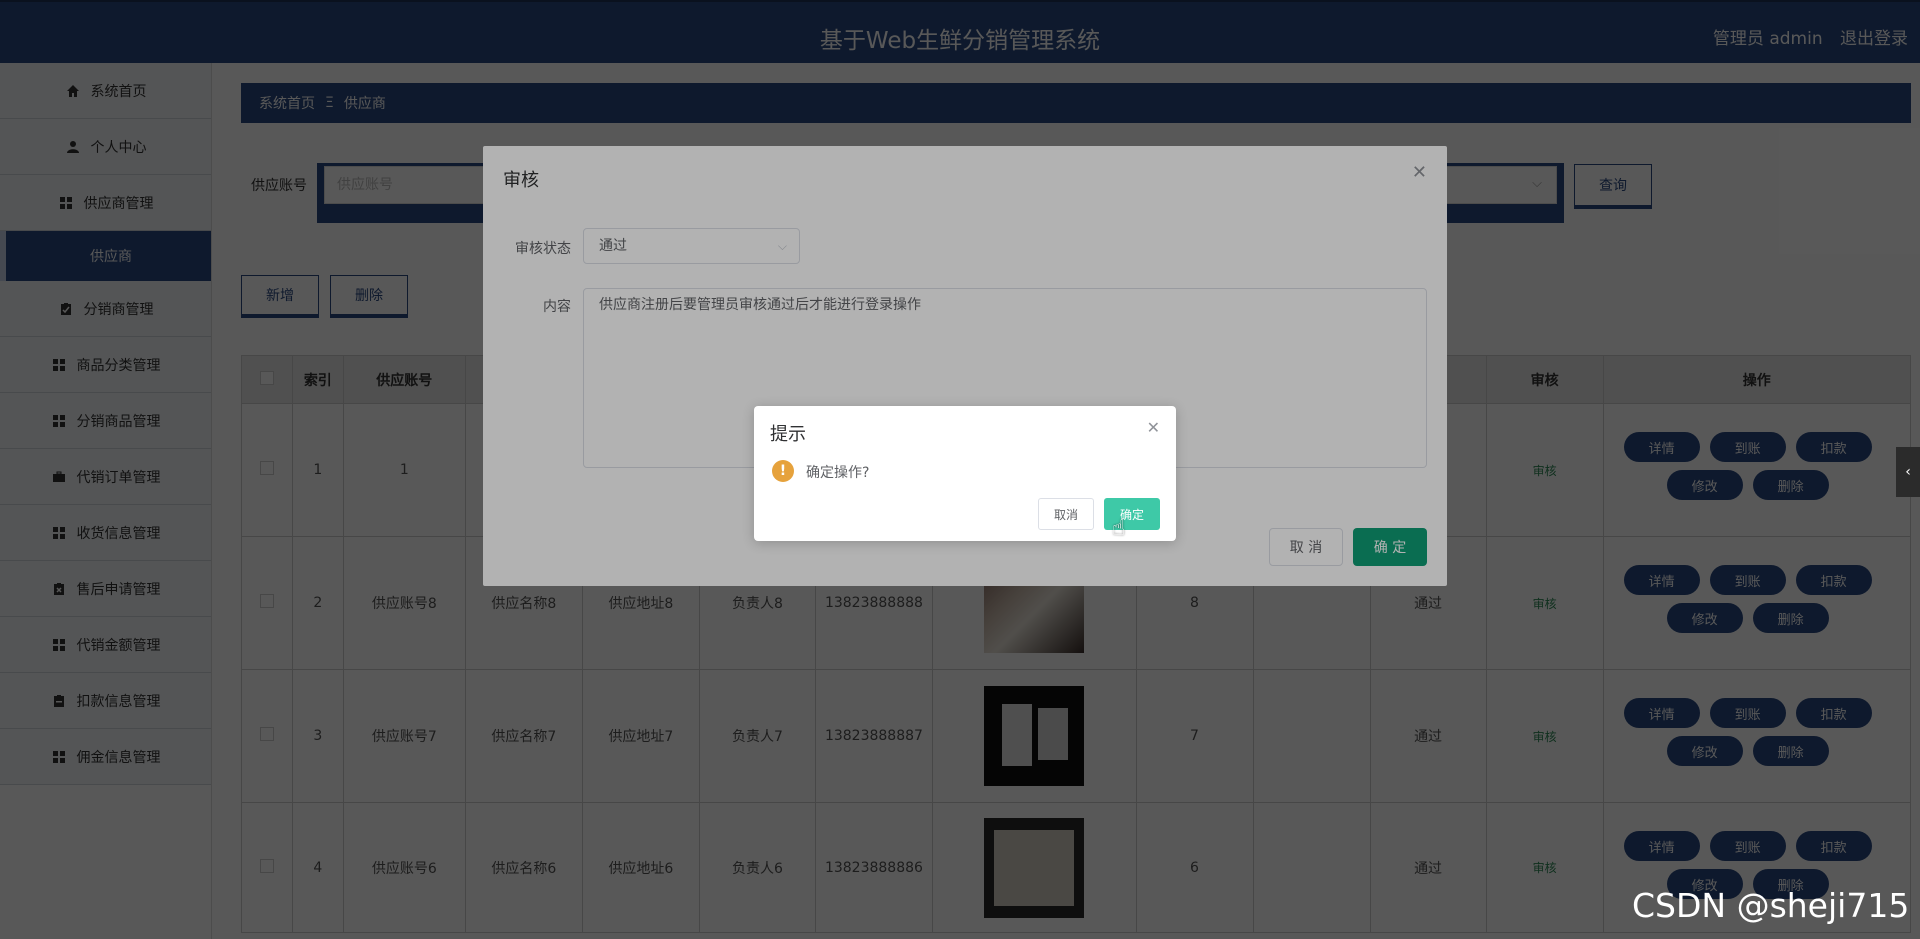 This screenshot has width=1920, height=939. I want to click on collapse-toggle: ‹, so click(1908, 472).